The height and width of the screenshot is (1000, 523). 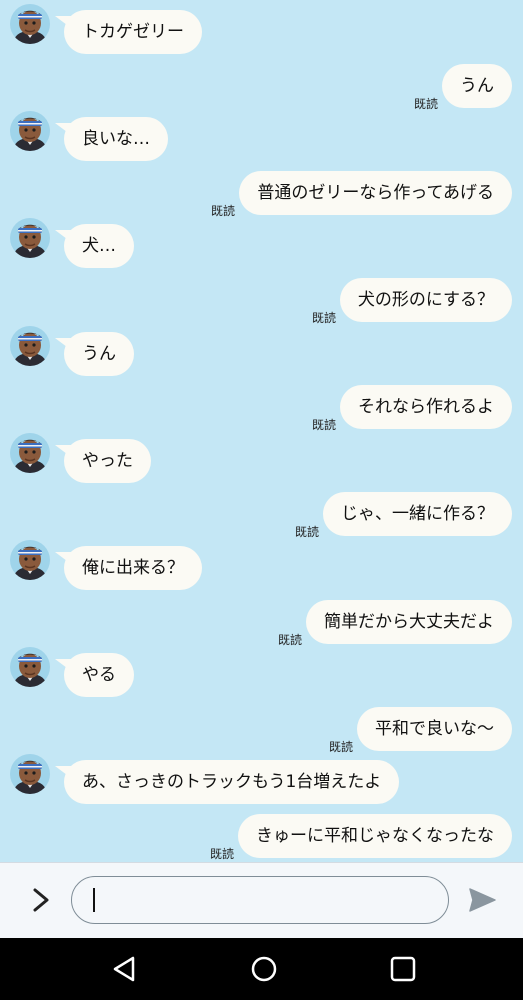 What do you see at coordinates (261, 730) in the screenshot?
I see `outgoing-message: 平和で良いな〜 既読` at bounding box center [261, 730].